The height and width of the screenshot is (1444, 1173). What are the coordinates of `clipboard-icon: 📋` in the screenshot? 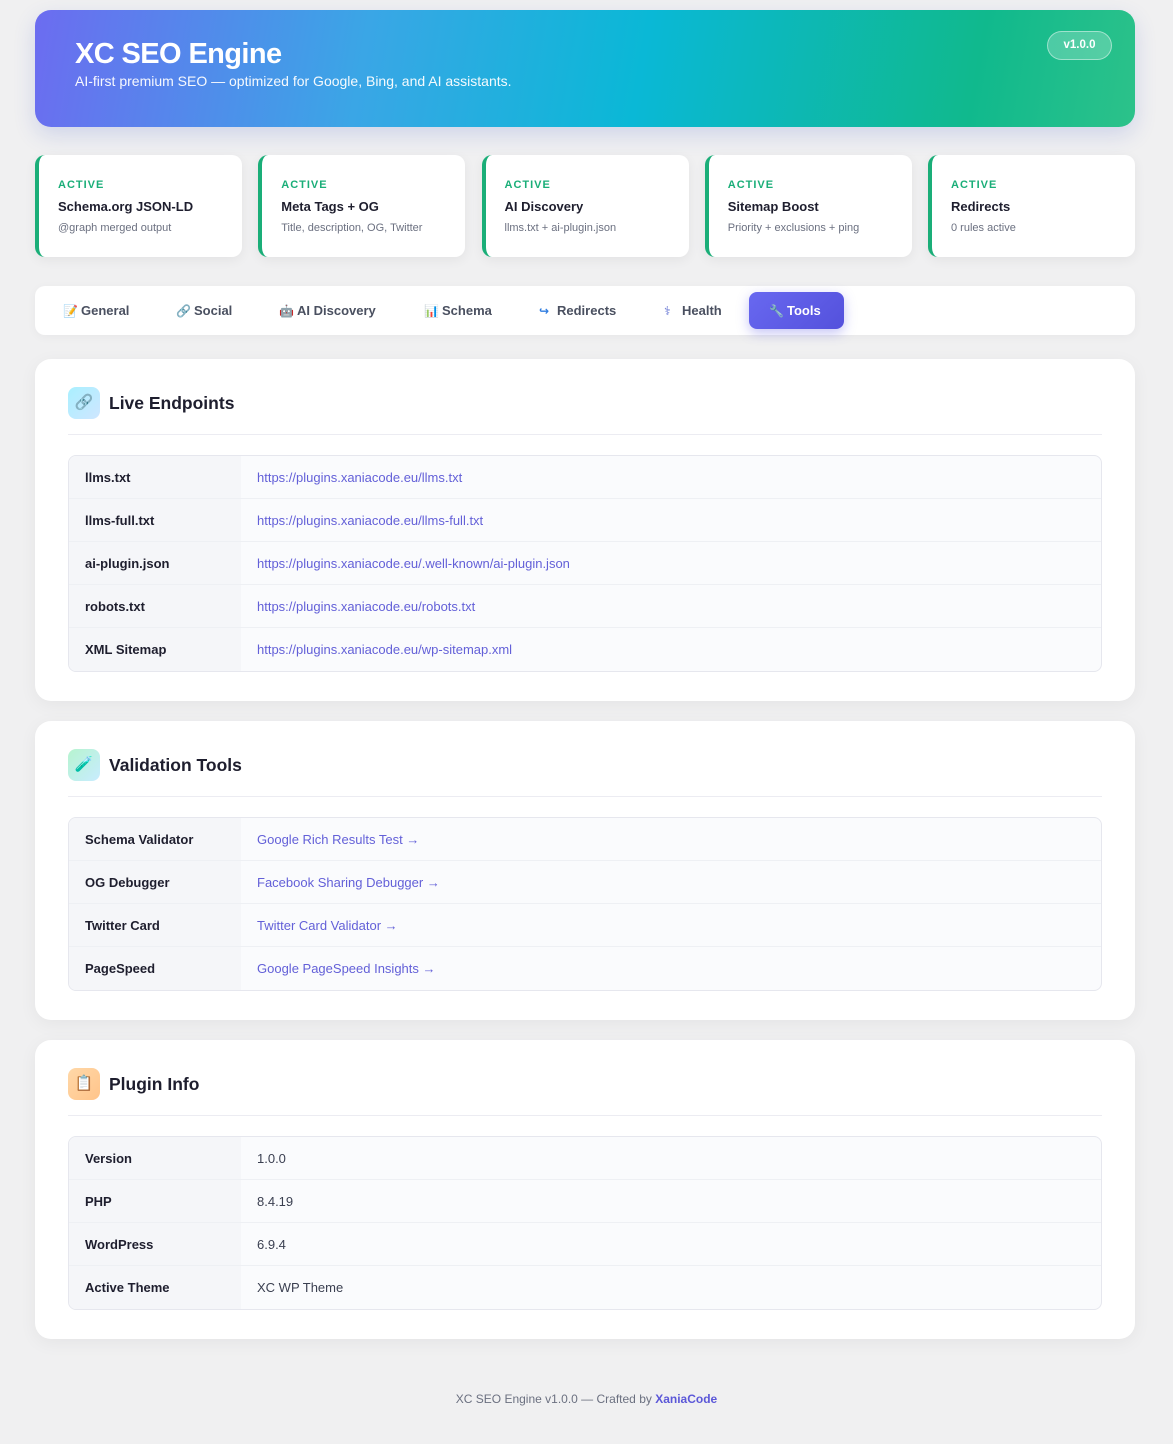 It's located at (84, 1084).